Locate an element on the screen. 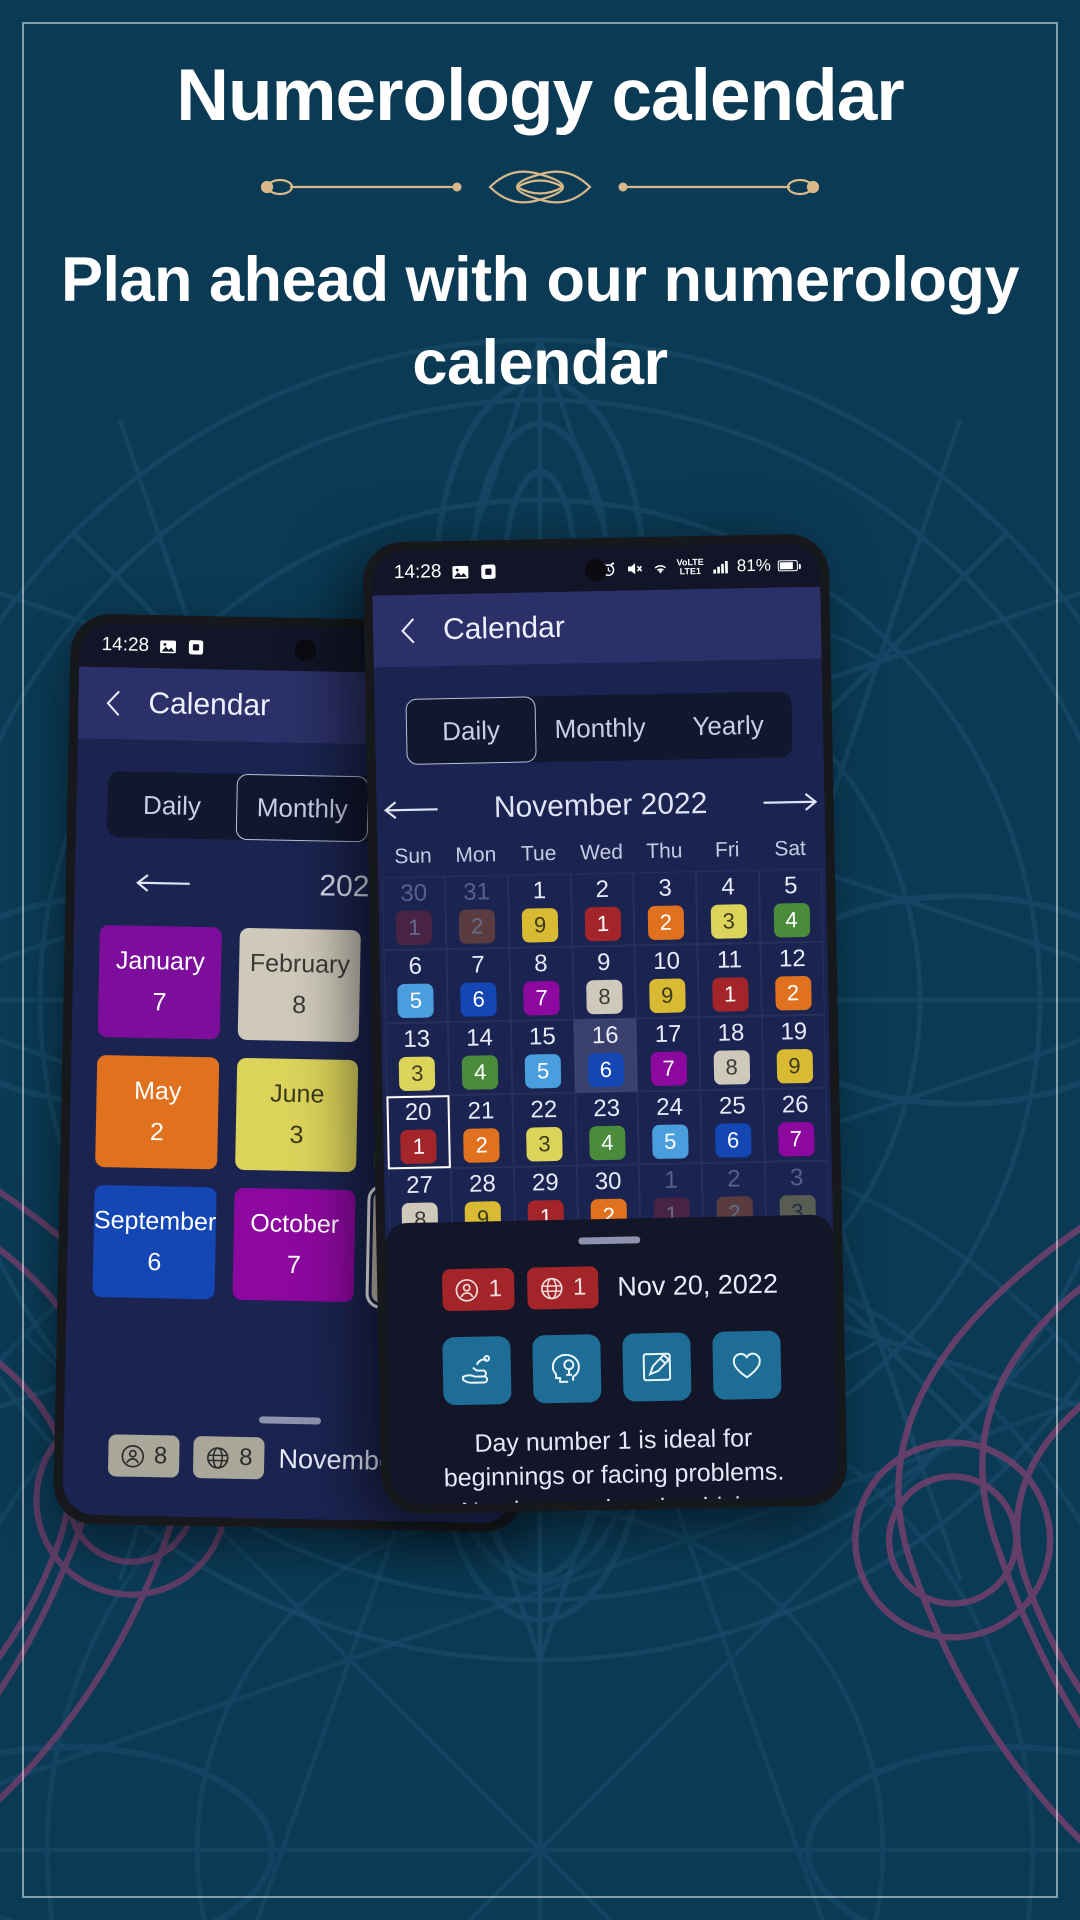 Image resolution: width=1080 pixels, height=1920 pixels. numerology-chip: 9 is located at coordinates (794, 1066).